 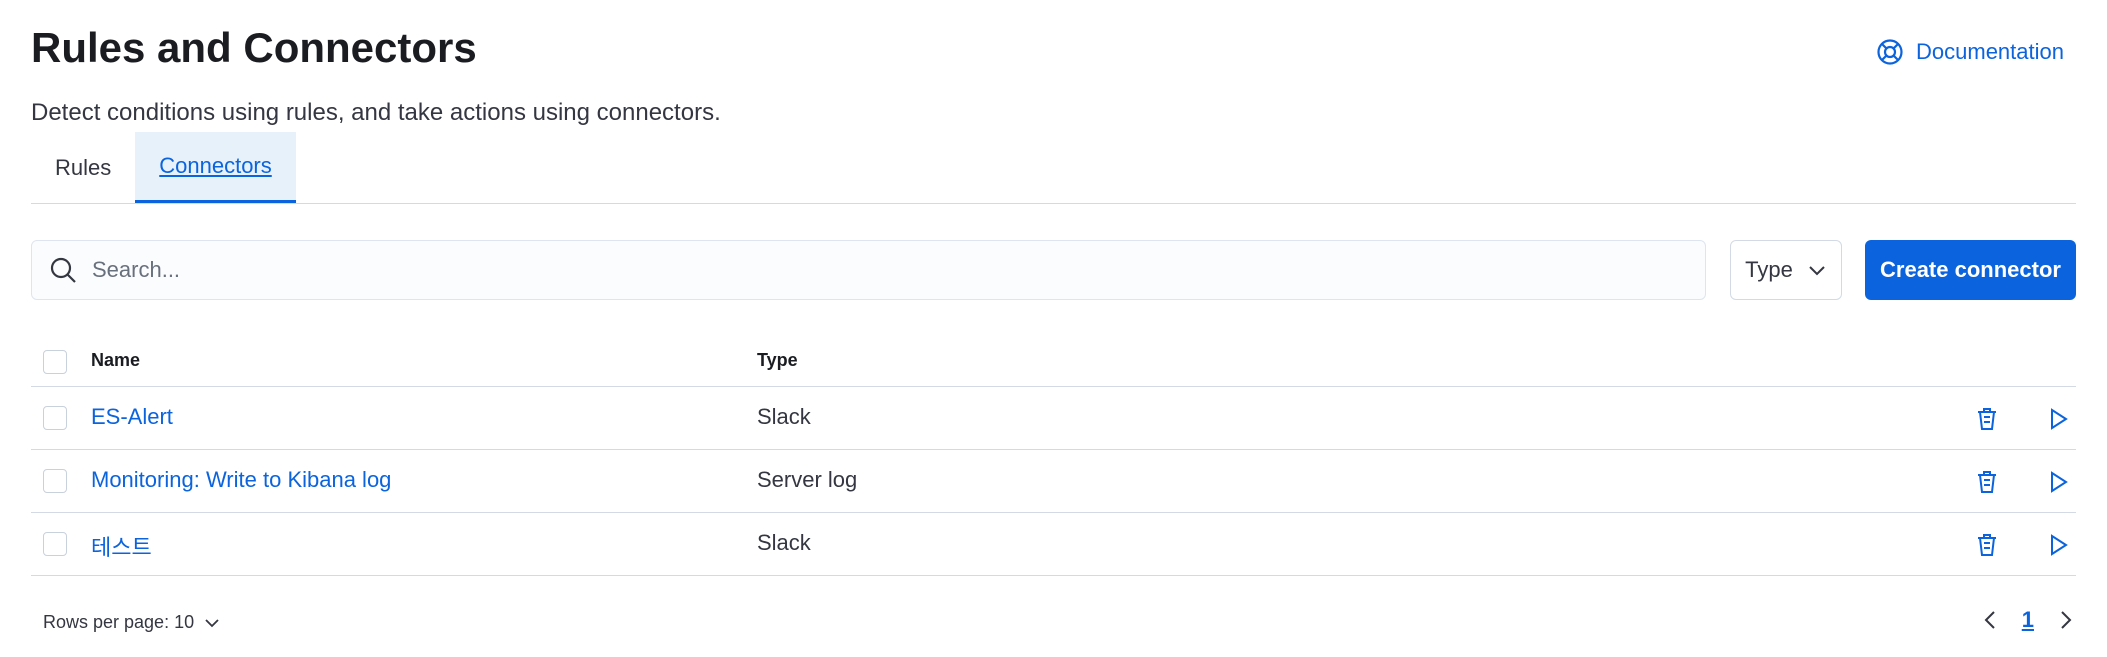 What do you see at coordinates (83, 167) in the screenshot?
I see `tab-rules: Rules` at bounding box center [83, 167].